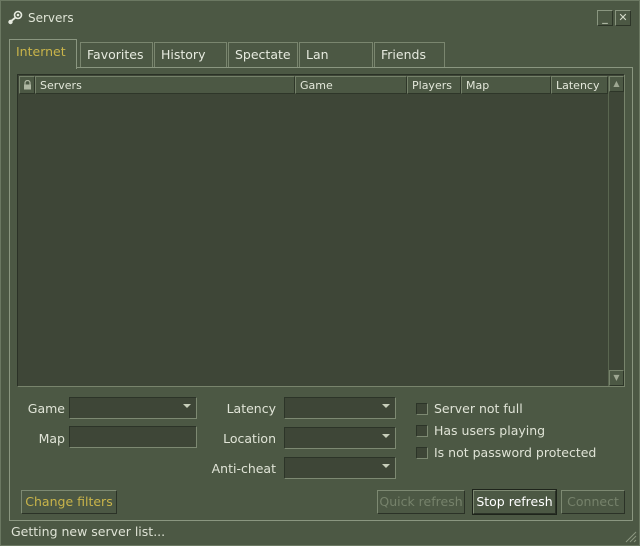 The image size is (640, 546). Describe the element at coordinates (133, 437) in the screenshot. I see `map-input` at that location.